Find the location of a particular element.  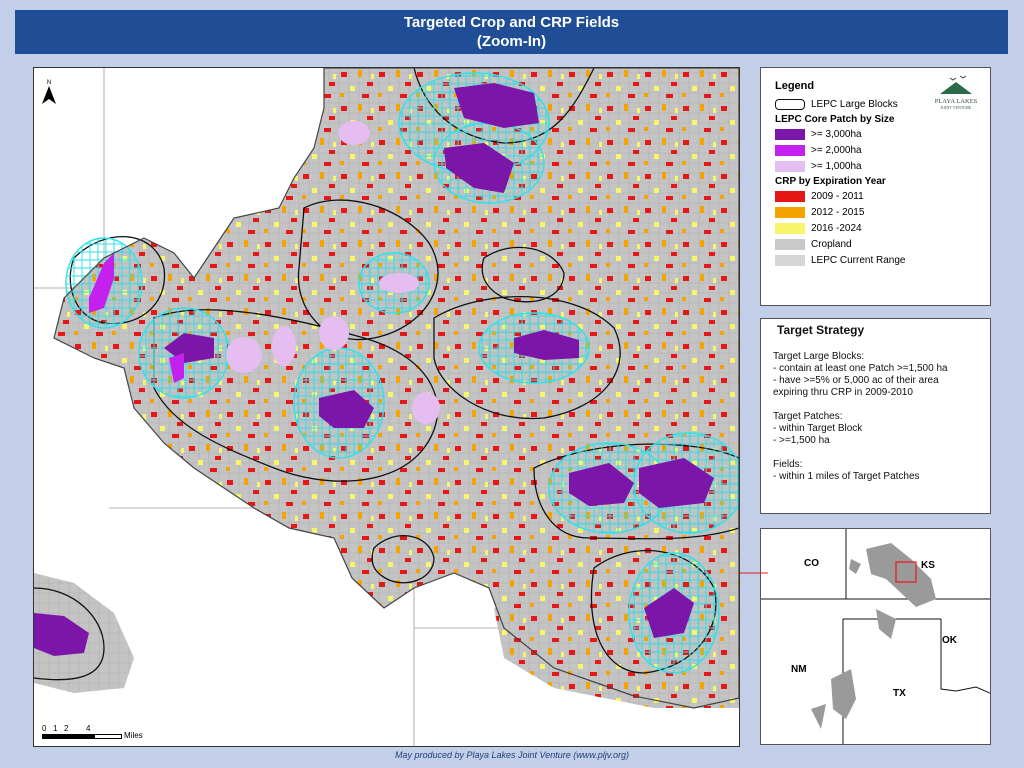

core-heading: LEPC Core Patch by Size is located at coordinates (835, 119).